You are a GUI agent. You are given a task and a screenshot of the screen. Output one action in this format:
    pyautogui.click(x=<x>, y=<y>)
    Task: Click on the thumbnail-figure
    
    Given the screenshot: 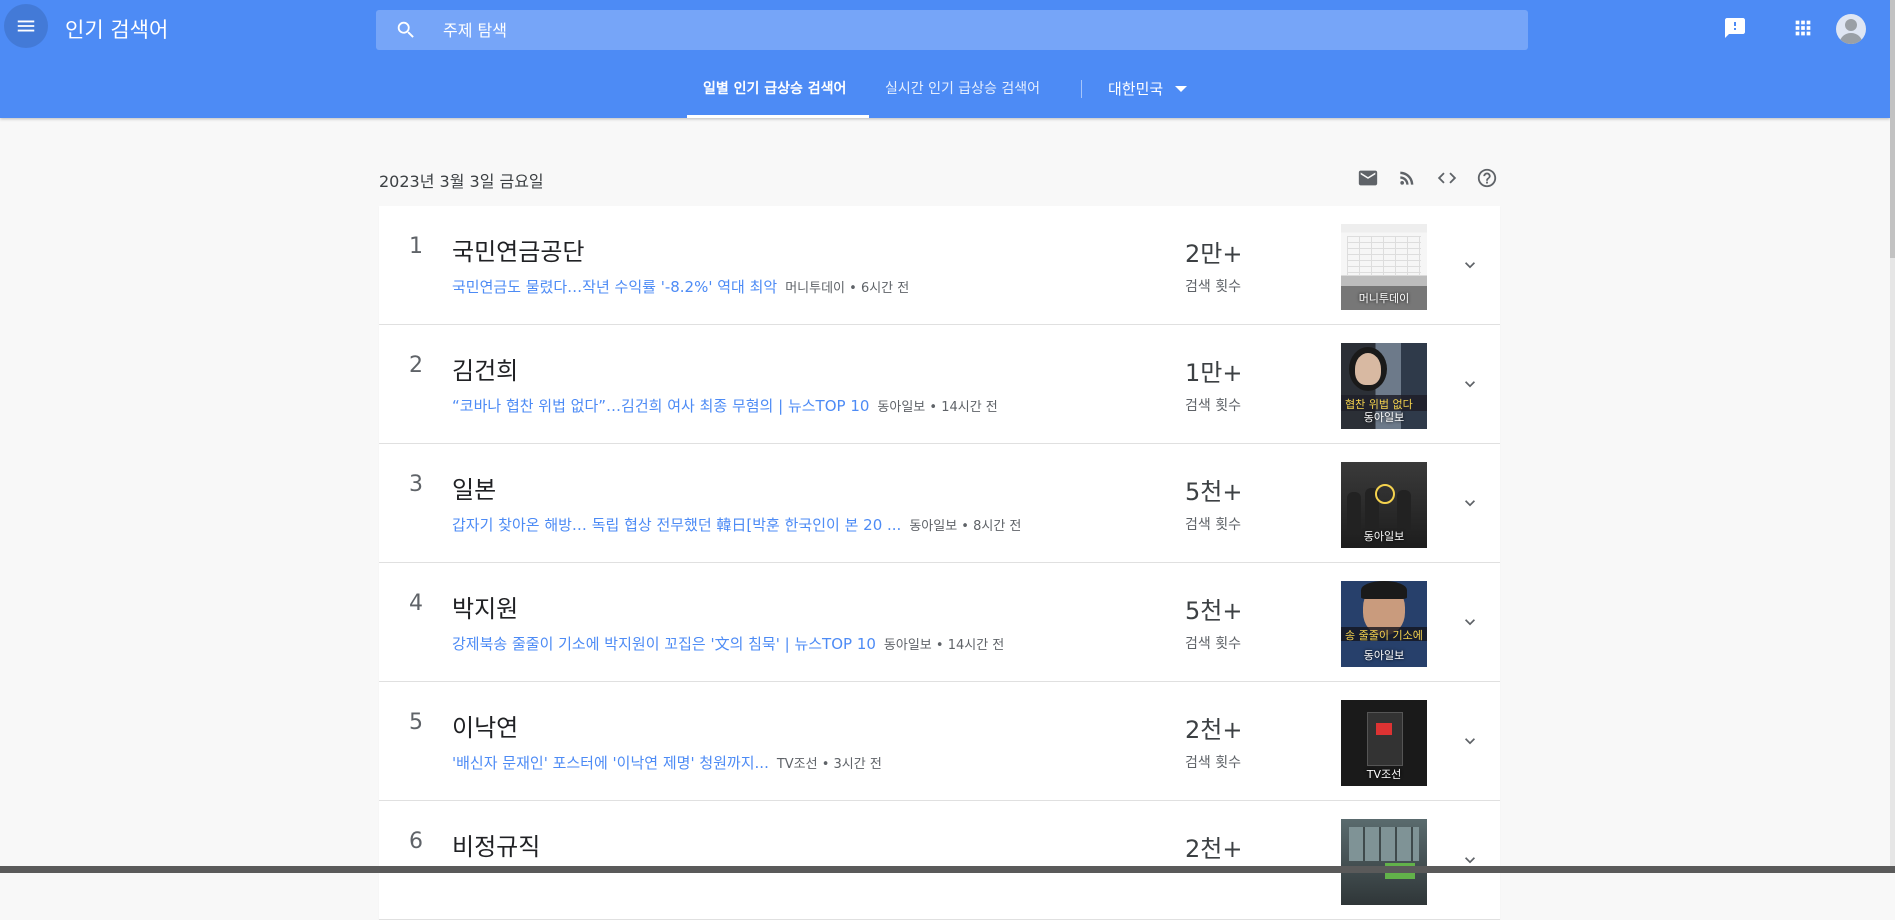 What is the action you would take?
    pyautogui.click(x=1404, y=510)
    